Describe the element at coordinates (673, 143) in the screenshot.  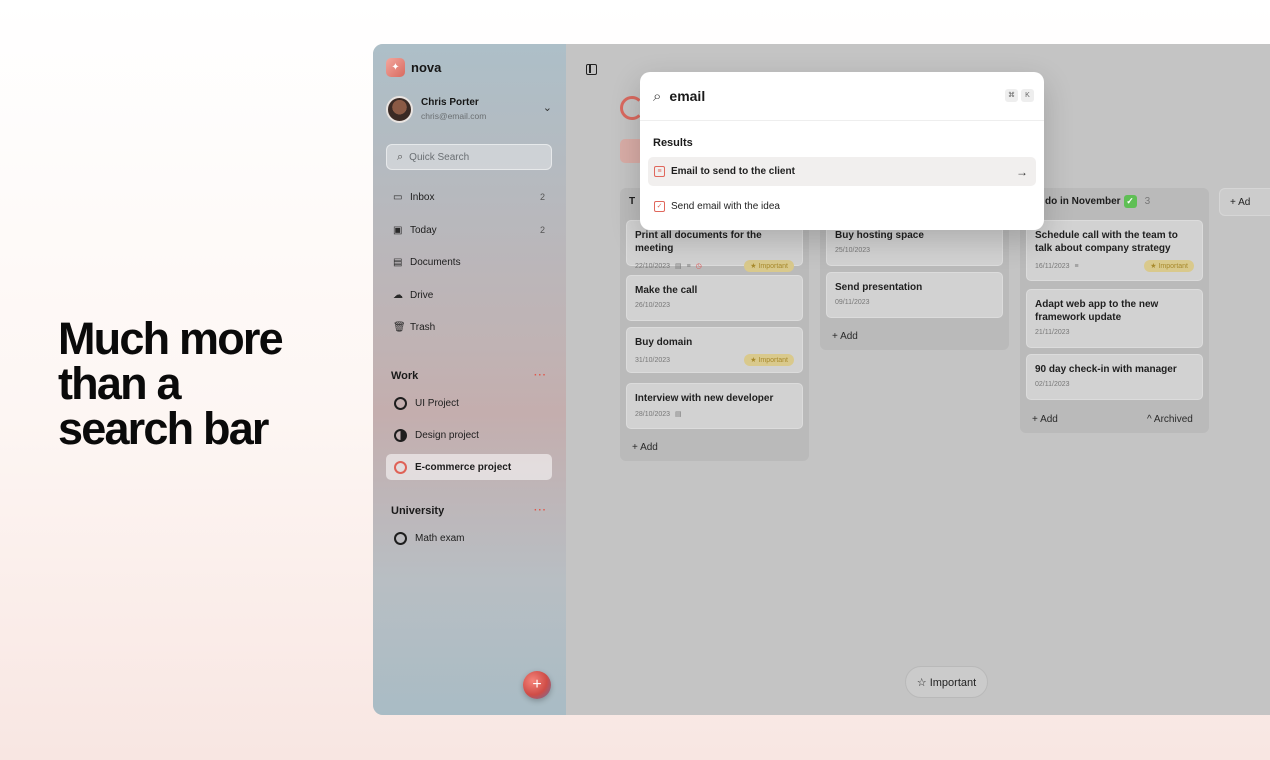
I see `results-heading: Results` at that location.